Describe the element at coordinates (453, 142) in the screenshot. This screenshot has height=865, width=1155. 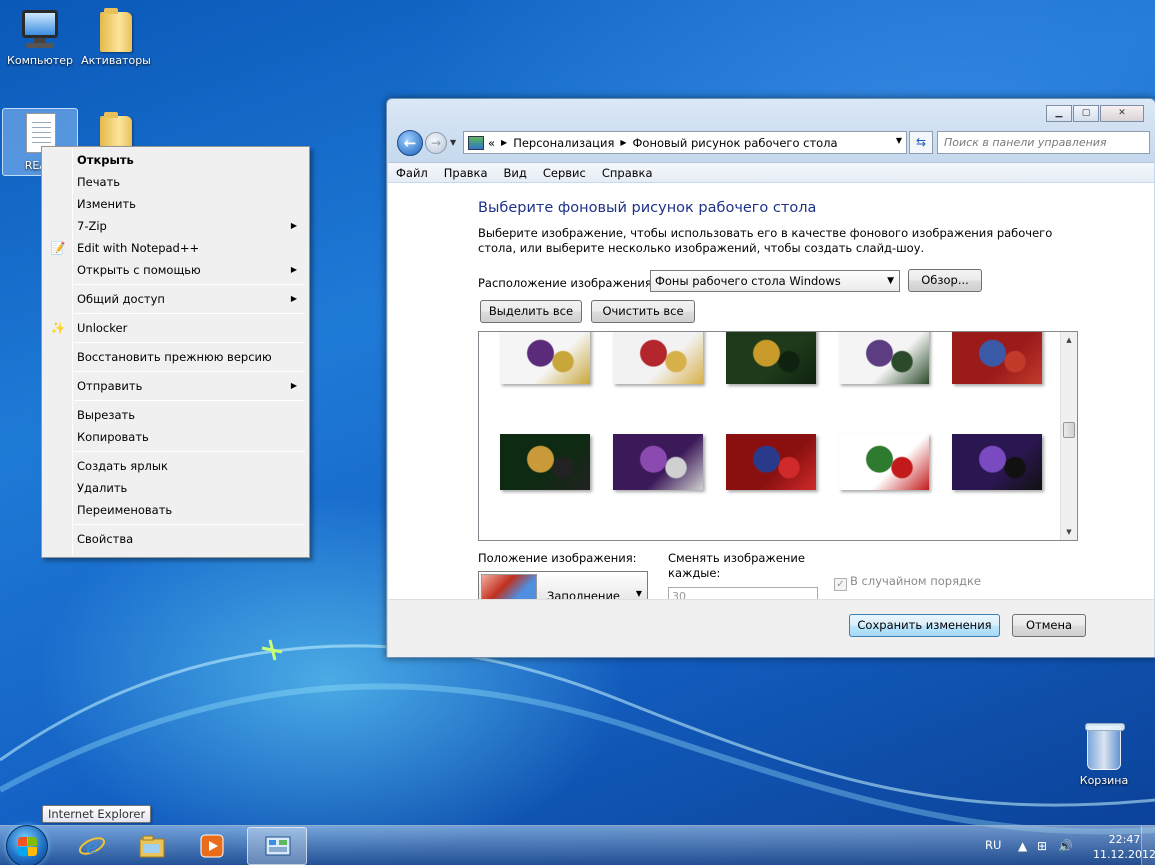
I see `recent-pages-dropdown: ▼` at that location.